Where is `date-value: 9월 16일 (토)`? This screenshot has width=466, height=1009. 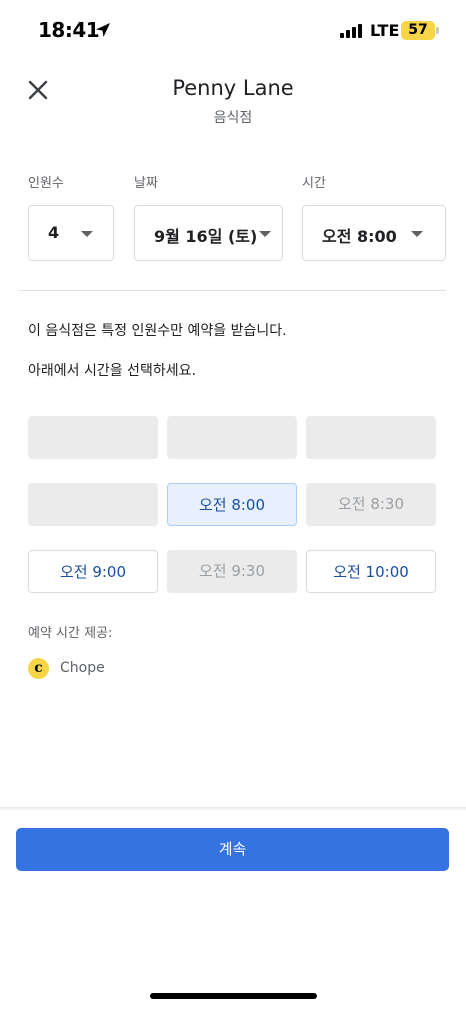
date-value: 9월 16일 (토) is located at coordinates (206, 236).